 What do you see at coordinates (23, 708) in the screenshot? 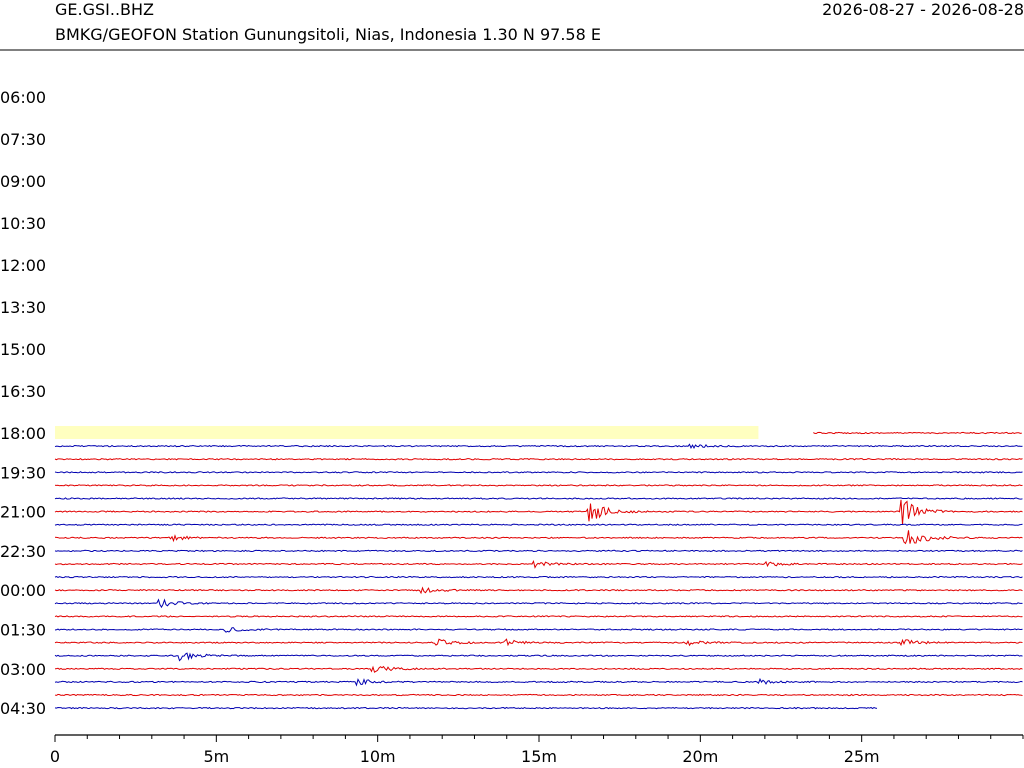
I see `row-time-label: 04:30` at bounding box center [23, 708].